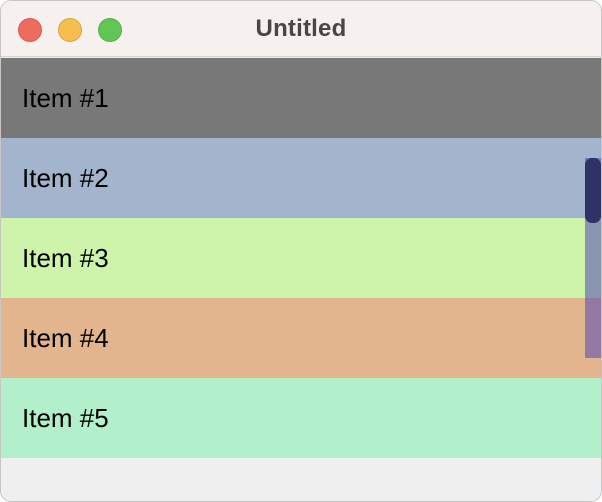 The image size is (602, 502). Describe the element at coordinates (65, 178) in the screenshot. I see `list-item-label: Item #2` at that location.